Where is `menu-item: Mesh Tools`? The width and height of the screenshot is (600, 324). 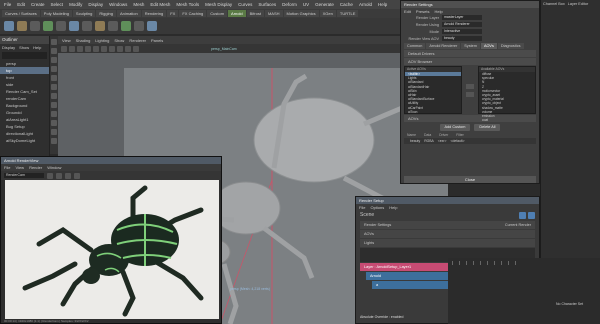 menu-item: Mesh Tools is located at coordinates (187, 4).